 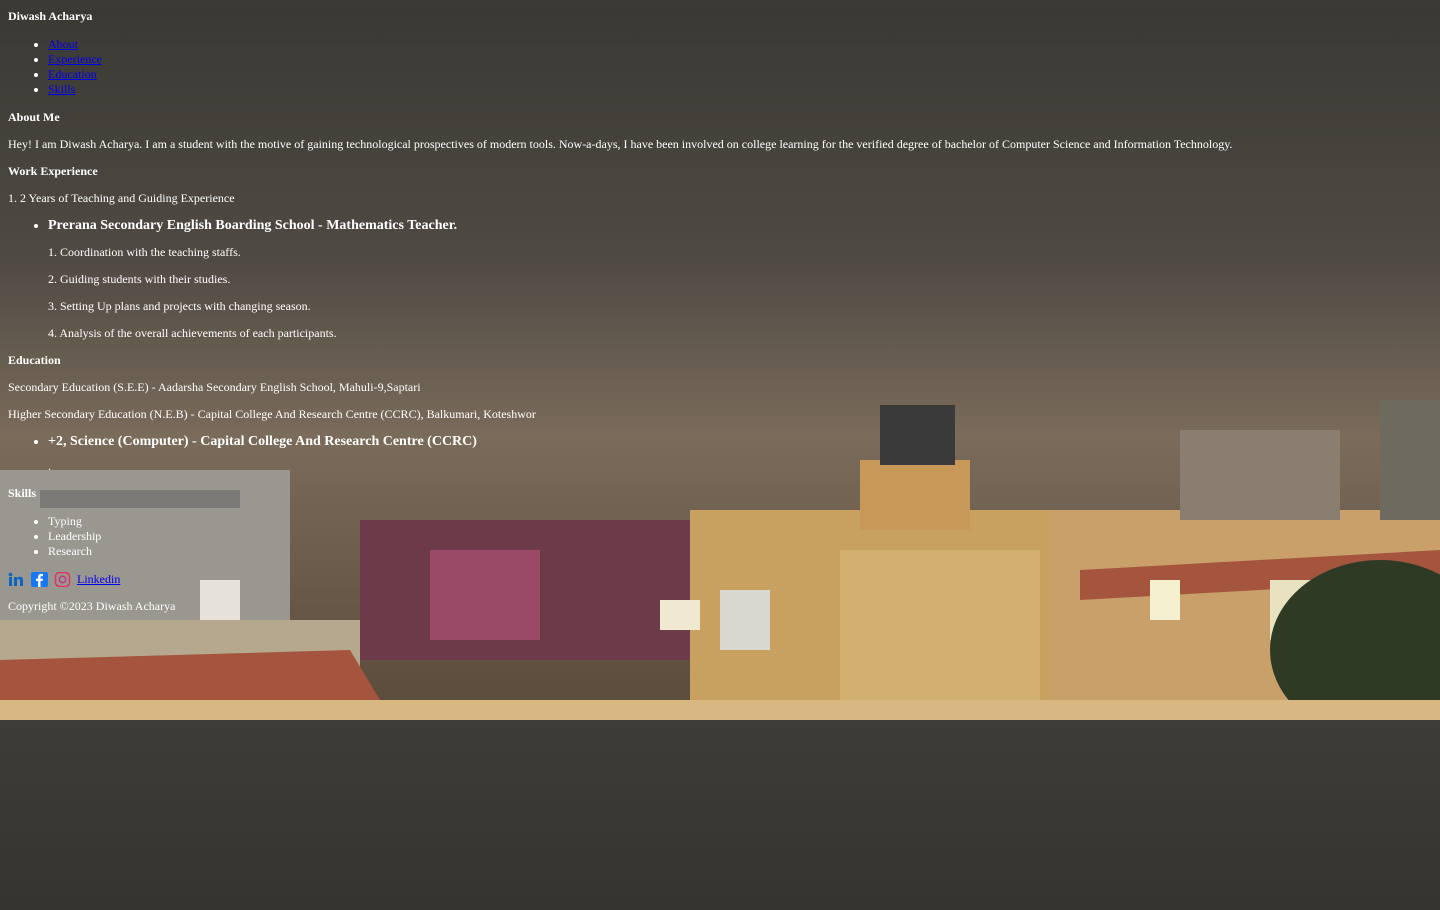 I want to click on copyright: Copyright ©2023 Diwash Acharya, so click(x=92, y=606).